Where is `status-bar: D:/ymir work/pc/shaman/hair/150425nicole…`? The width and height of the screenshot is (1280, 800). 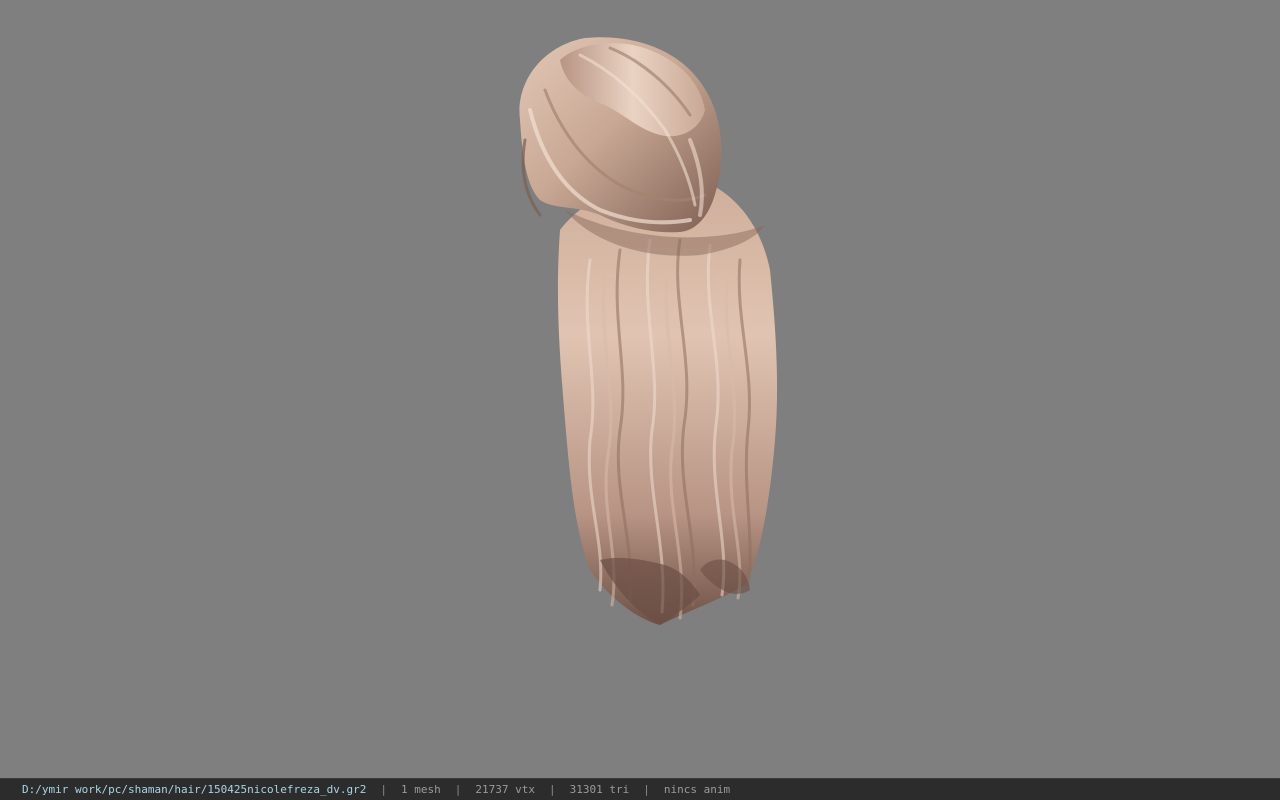 status-bar: D:/ymir work/pc/shaman/hair/150425nicole… is located at coordinates (640, 789).